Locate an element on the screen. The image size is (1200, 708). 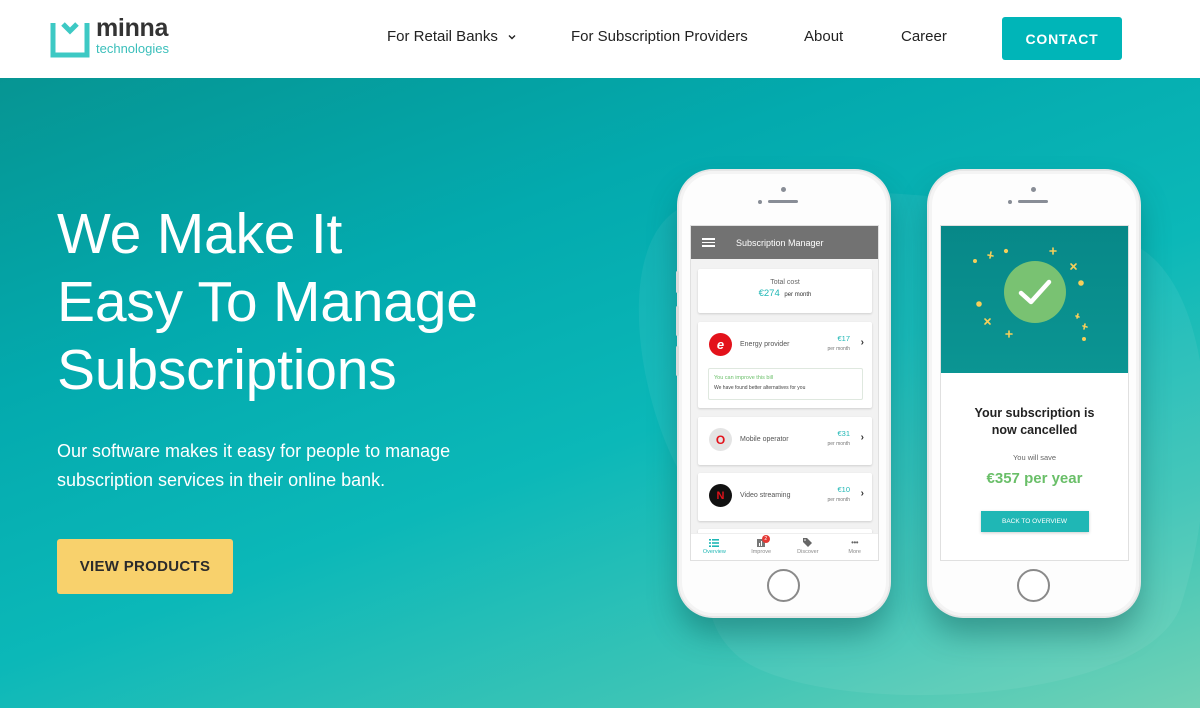
total-cost-card: Total cost €274 per month is located at coordinates (785, 291).